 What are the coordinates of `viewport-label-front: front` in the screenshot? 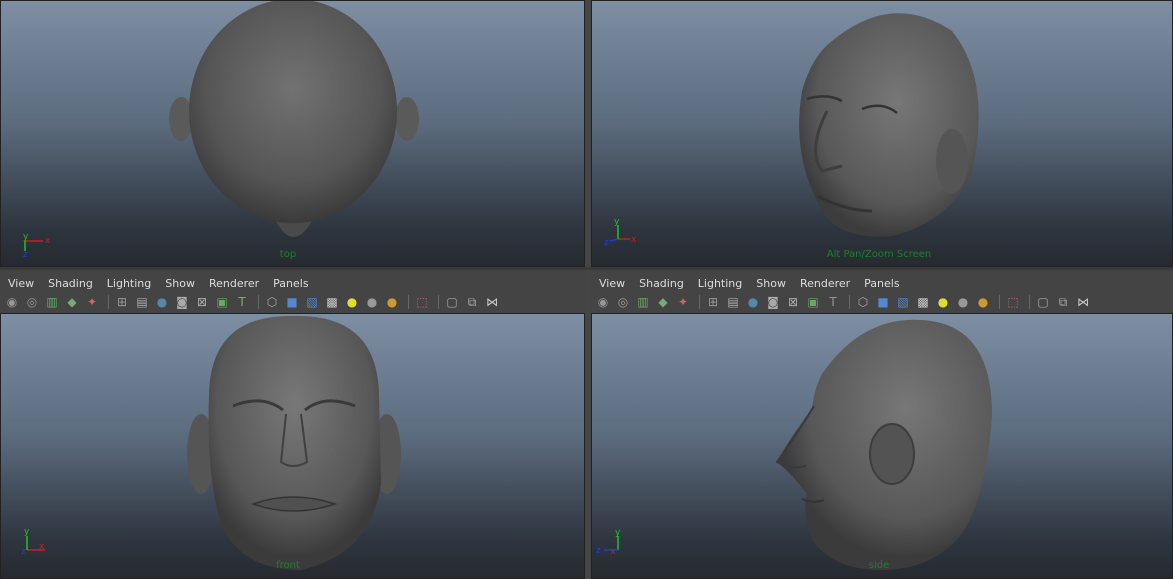 It's located at (288, 565).